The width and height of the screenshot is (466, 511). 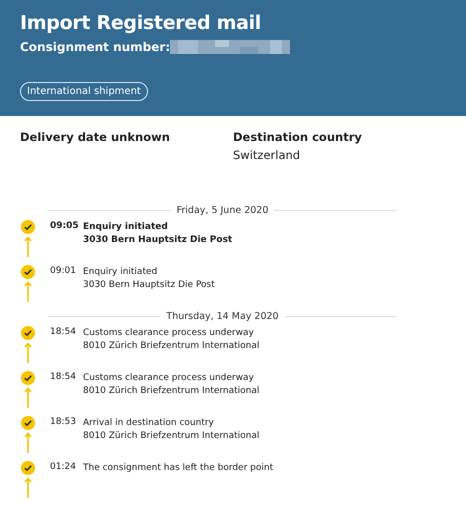 I want to click on page-title: Import Registered mail, so click(x=141, y=23).